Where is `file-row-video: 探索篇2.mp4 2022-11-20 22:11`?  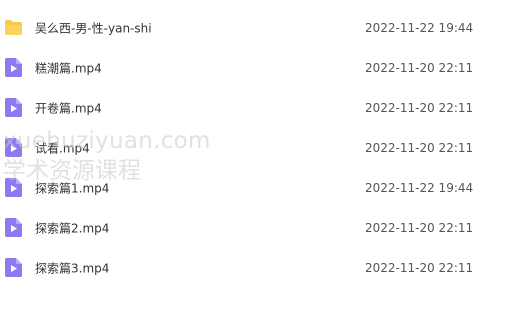
file-row-video: 探索篇2.mp4 2022-11-20 22:11 is located at coordinates (240, 228).